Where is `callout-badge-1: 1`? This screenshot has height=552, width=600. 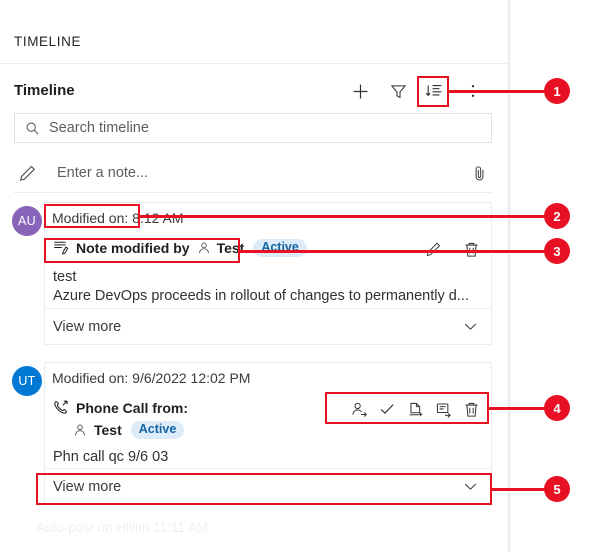
callout-badge-1: 1 is located at coordinates (557, 91).